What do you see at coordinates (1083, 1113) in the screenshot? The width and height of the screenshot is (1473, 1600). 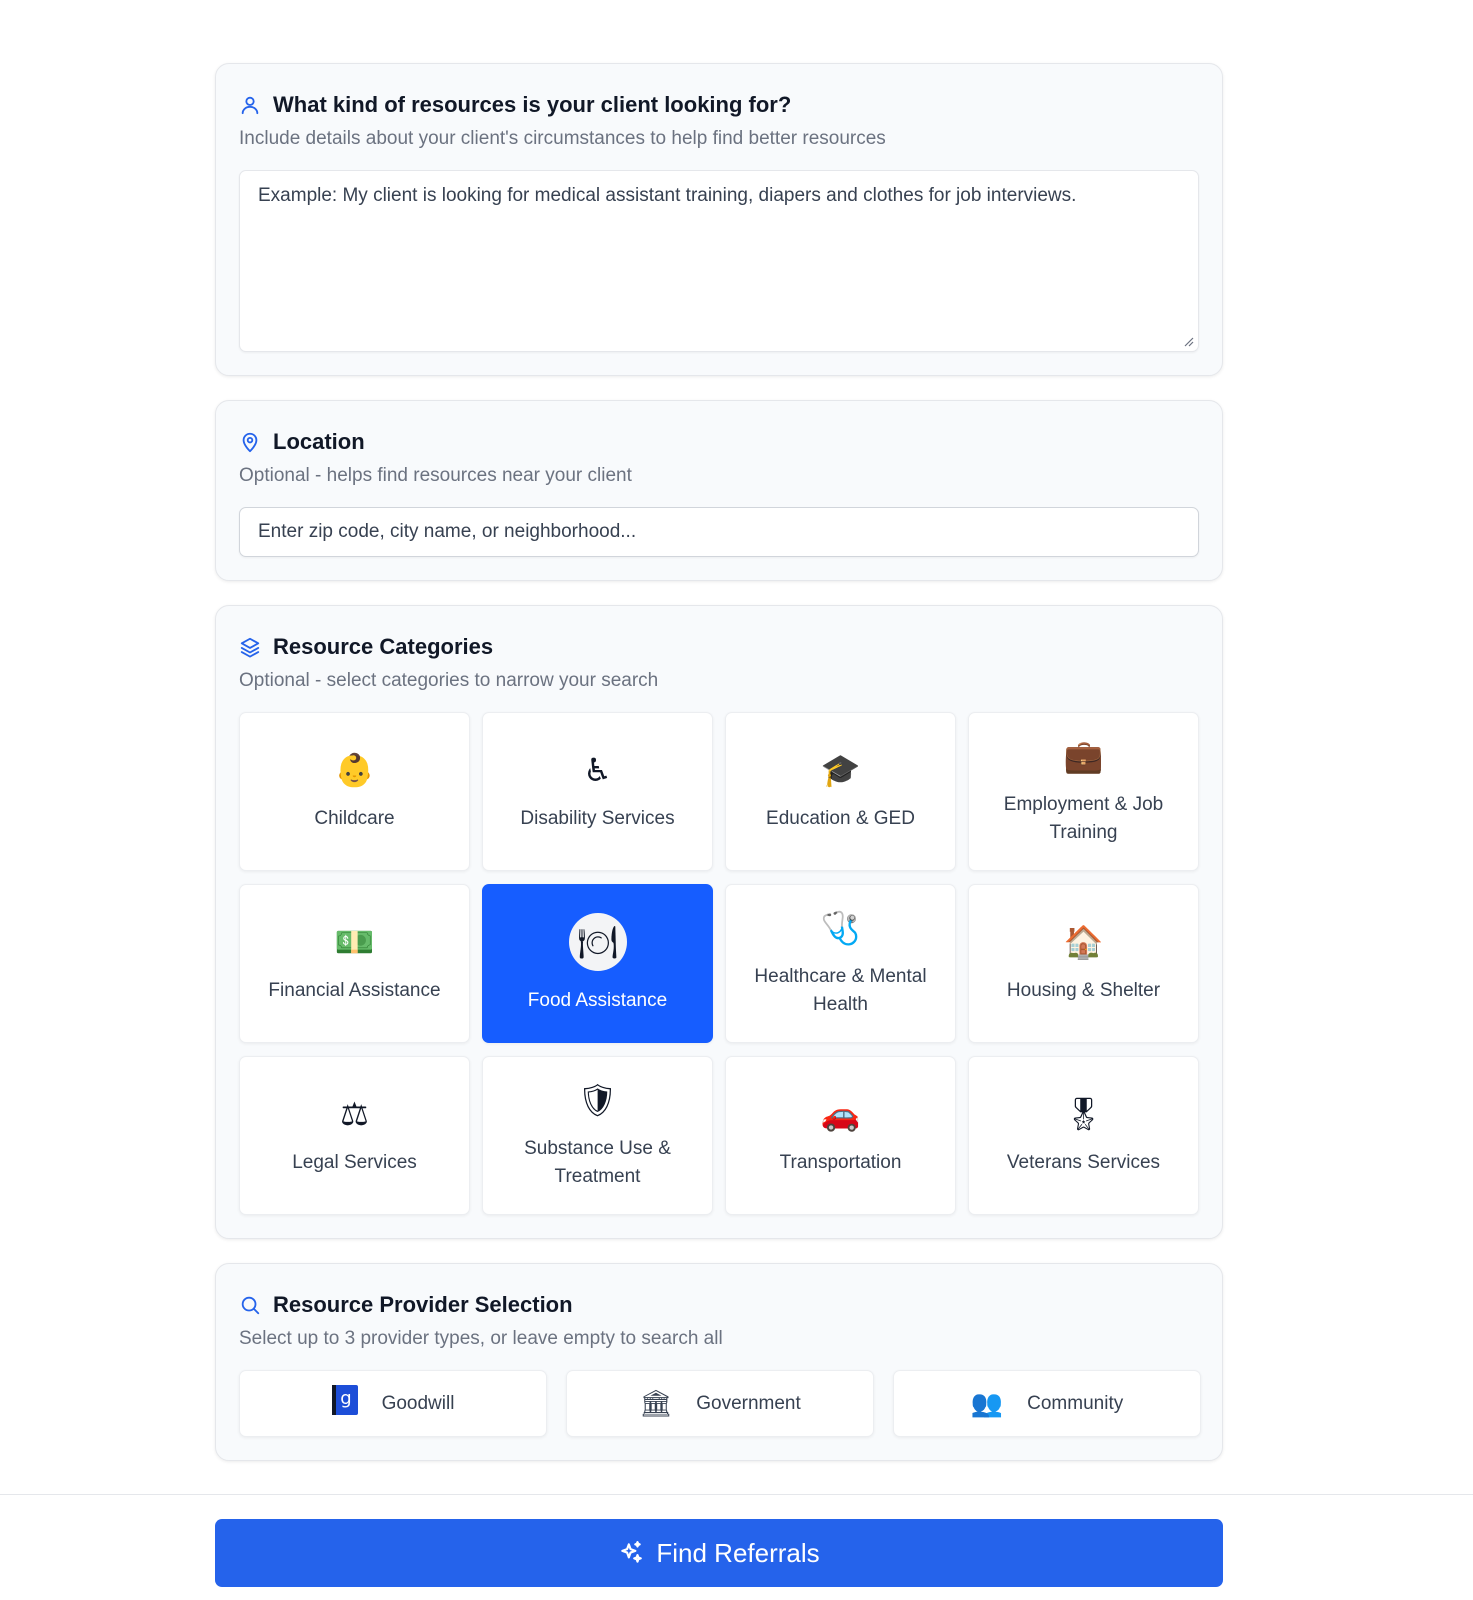 I see `medal-icon: 🎖` at bounding box center [1083, 1113].